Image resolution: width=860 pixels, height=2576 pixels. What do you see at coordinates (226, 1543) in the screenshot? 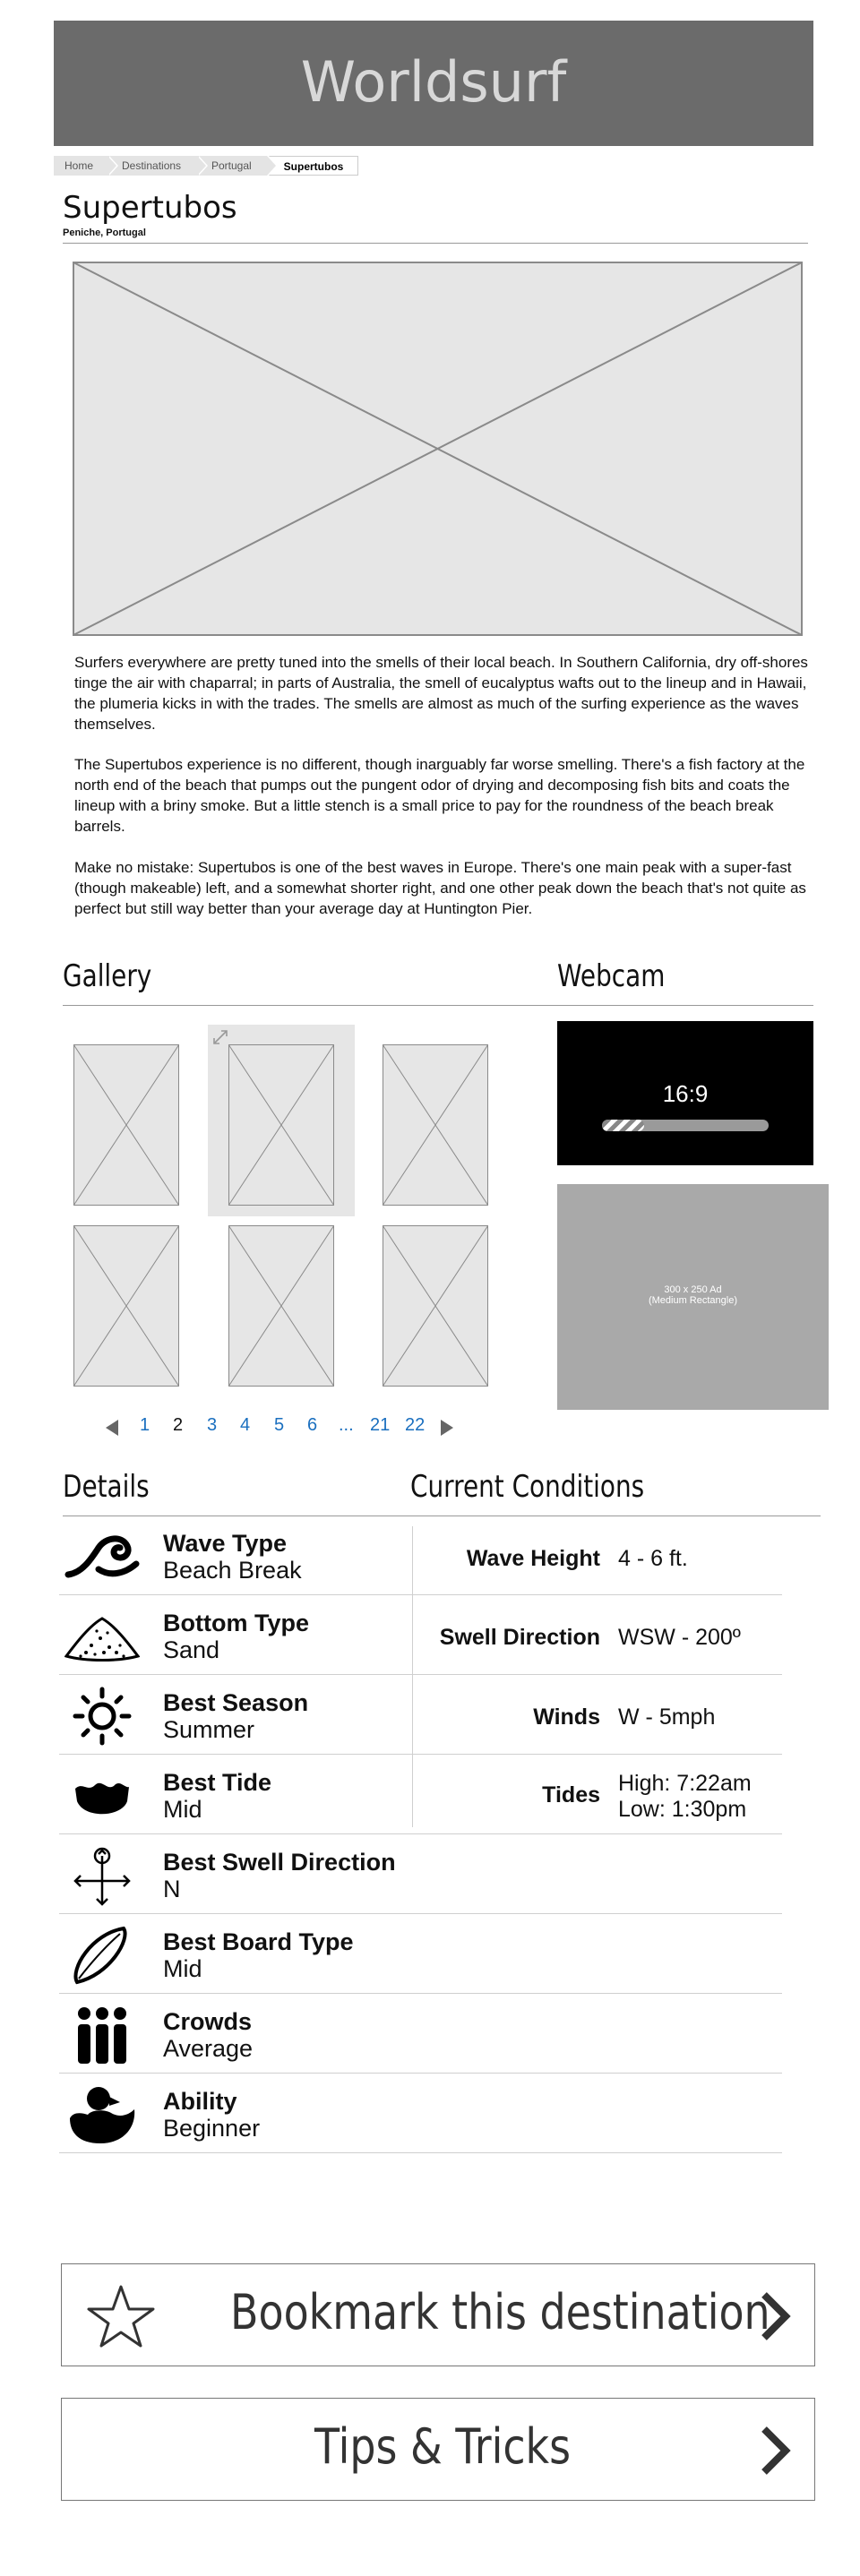
I see `detail-label: Wave Type` at bounding box center [226, 1543].